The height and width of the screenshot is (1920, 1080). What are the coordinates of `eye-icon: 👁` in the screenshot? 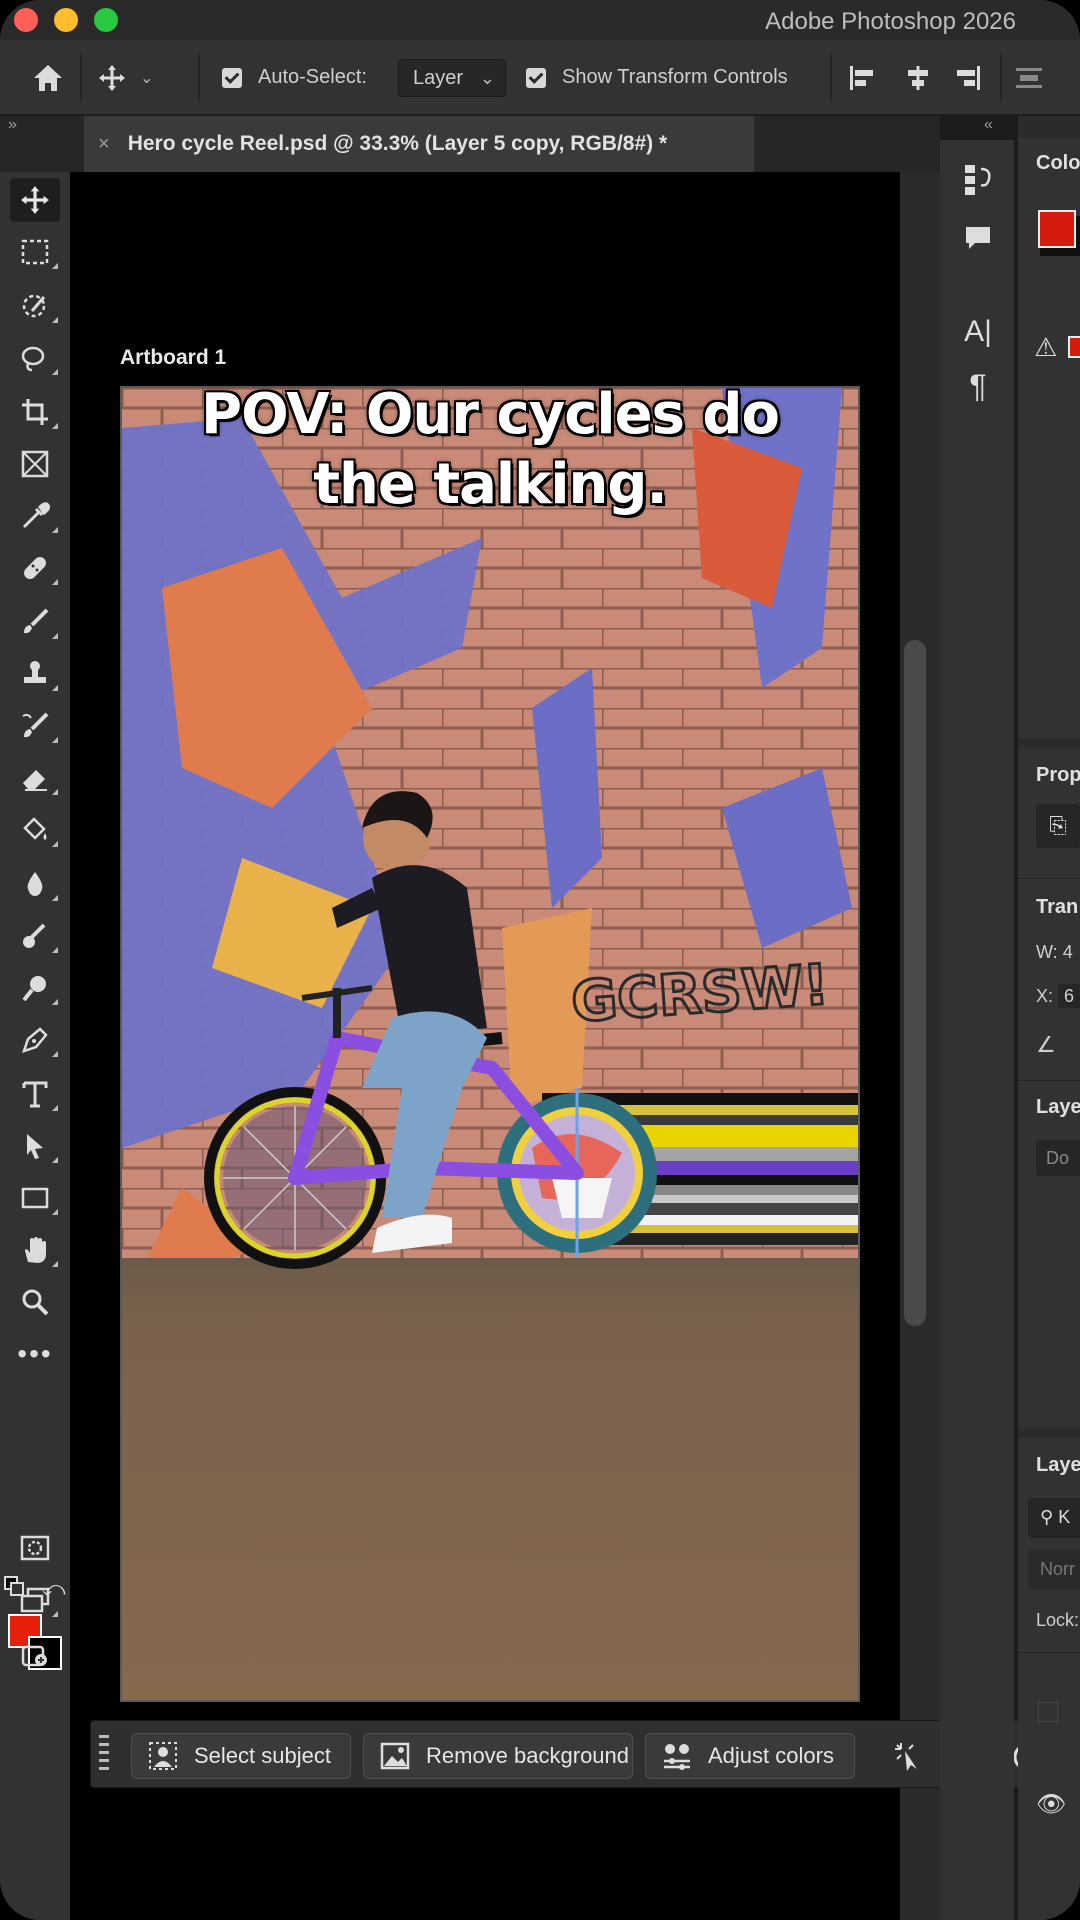 It's located at (1051, 1804).